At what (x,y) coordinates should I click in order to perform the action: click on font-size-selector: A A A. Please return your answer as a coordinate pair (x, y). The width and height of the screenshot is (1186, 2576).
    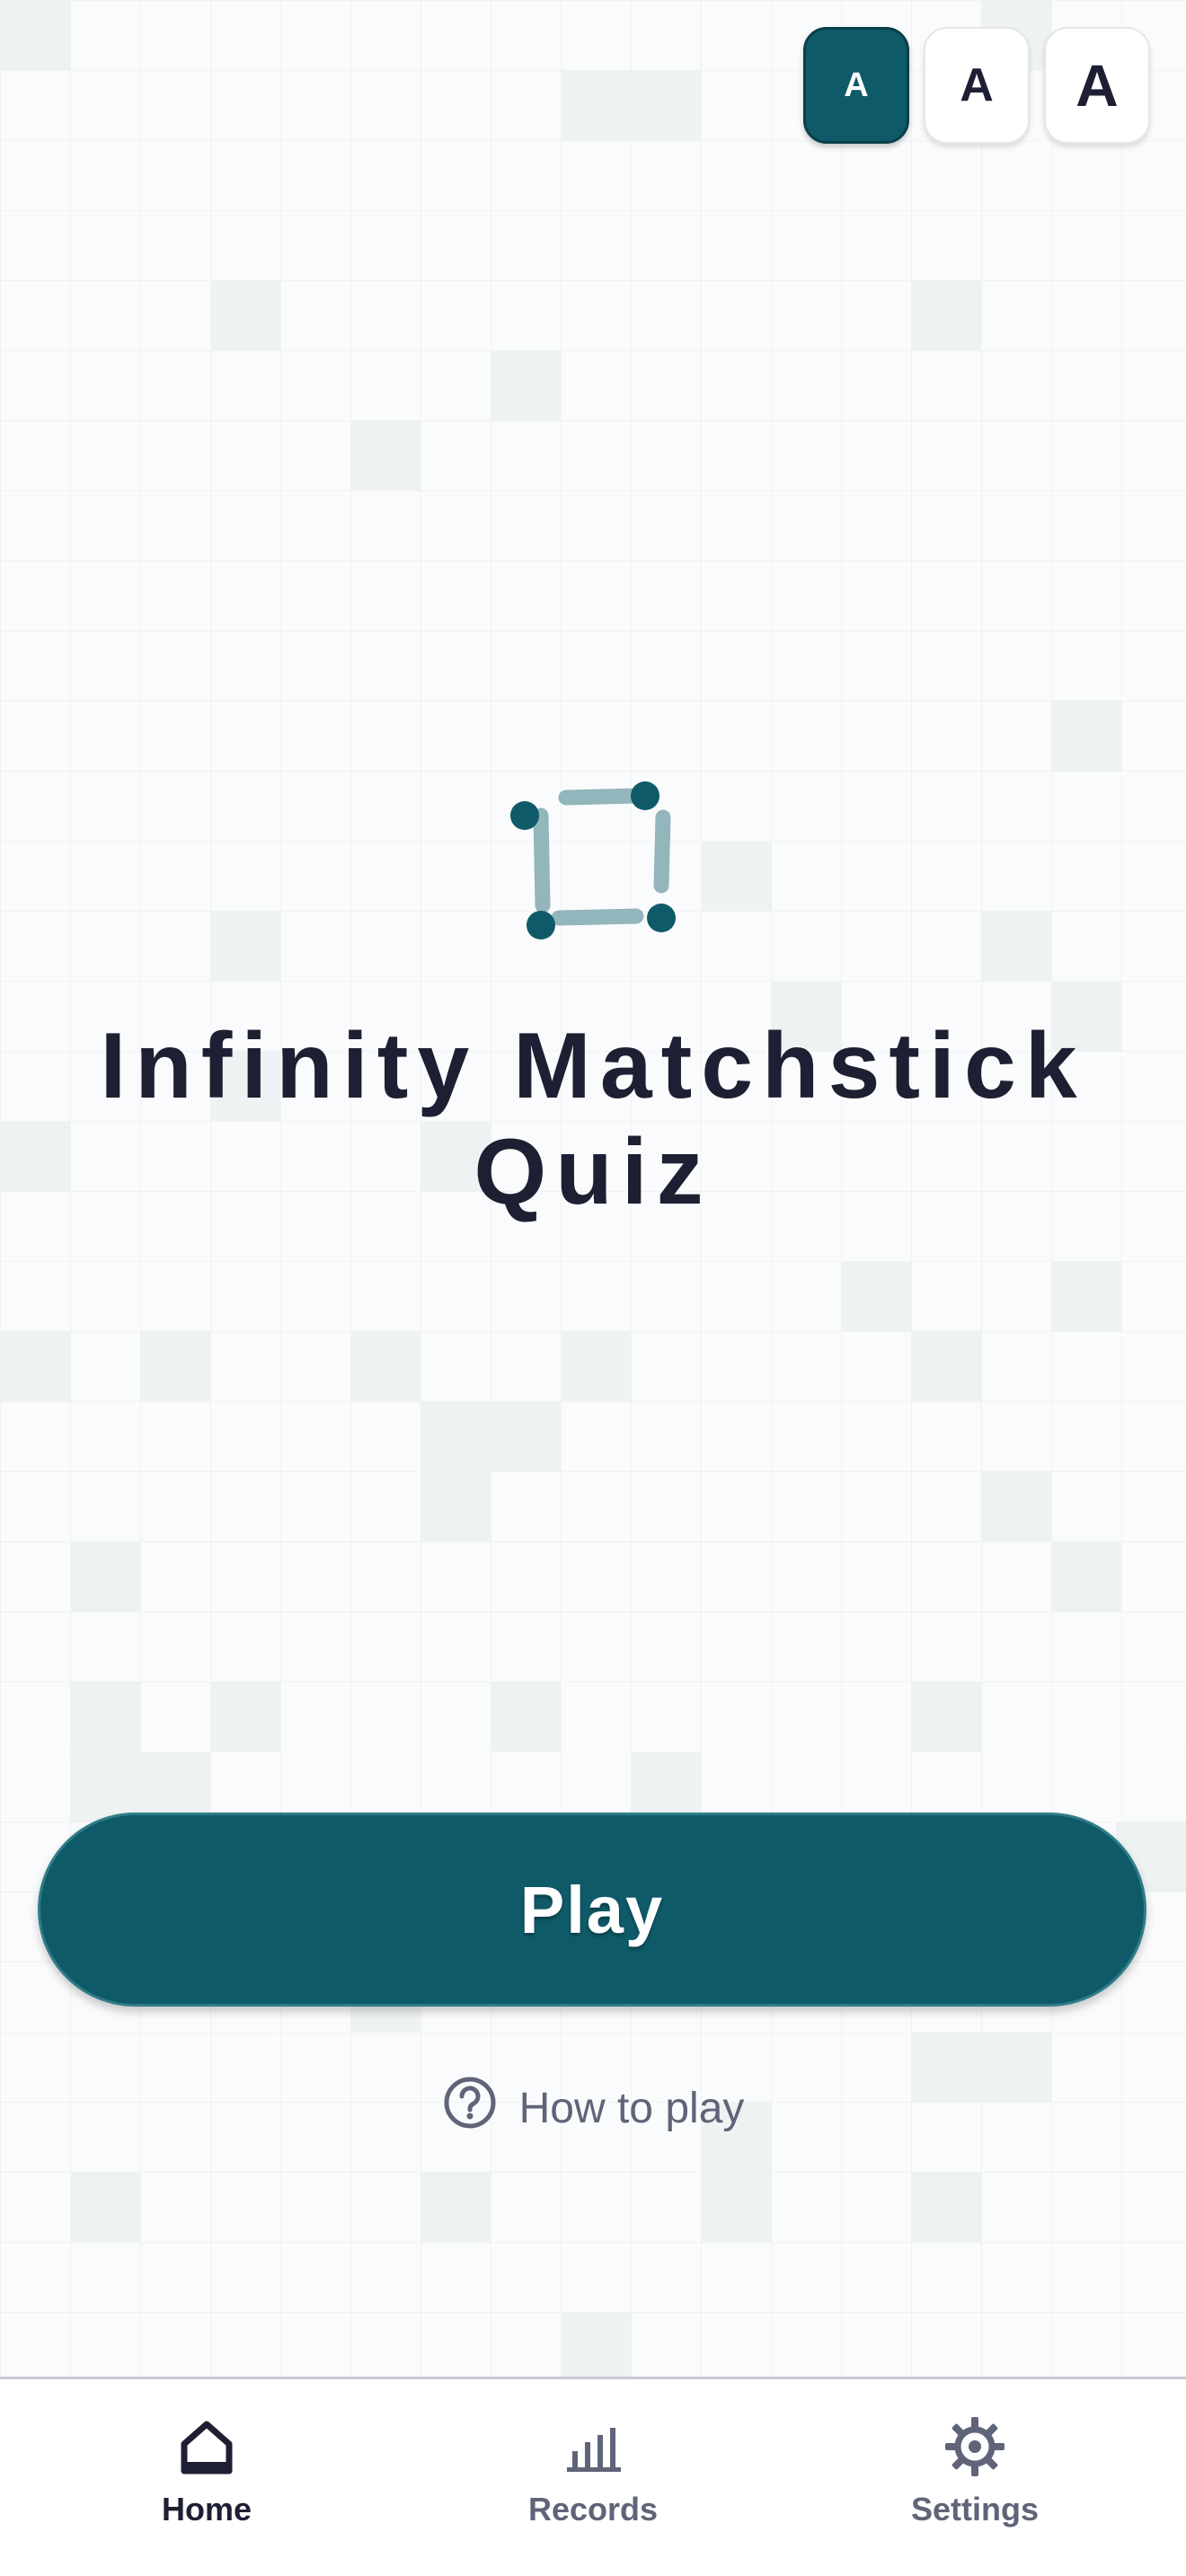
    Looking at the image, I should click on (976, 85).